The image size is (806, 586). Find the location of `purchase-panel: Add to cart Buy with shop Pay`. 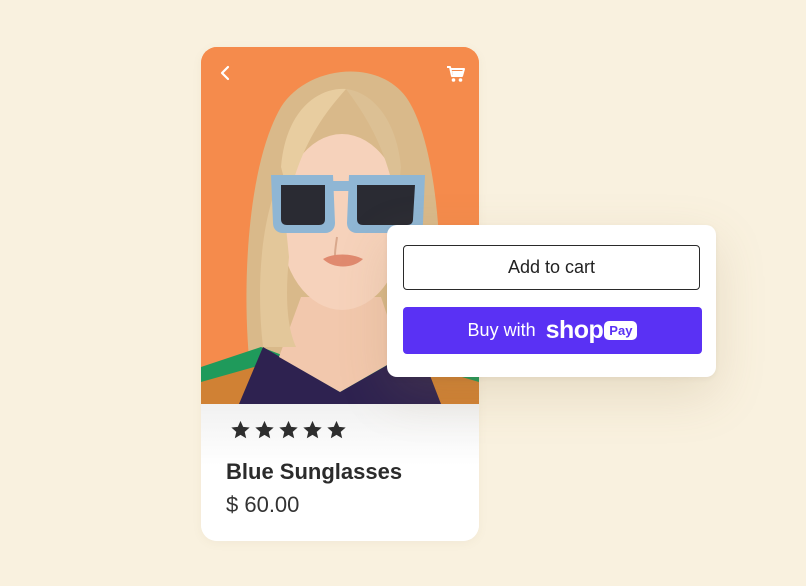

purchase-panel: Add to cart Buy with shop Pay is located at coordinates (551, 301).